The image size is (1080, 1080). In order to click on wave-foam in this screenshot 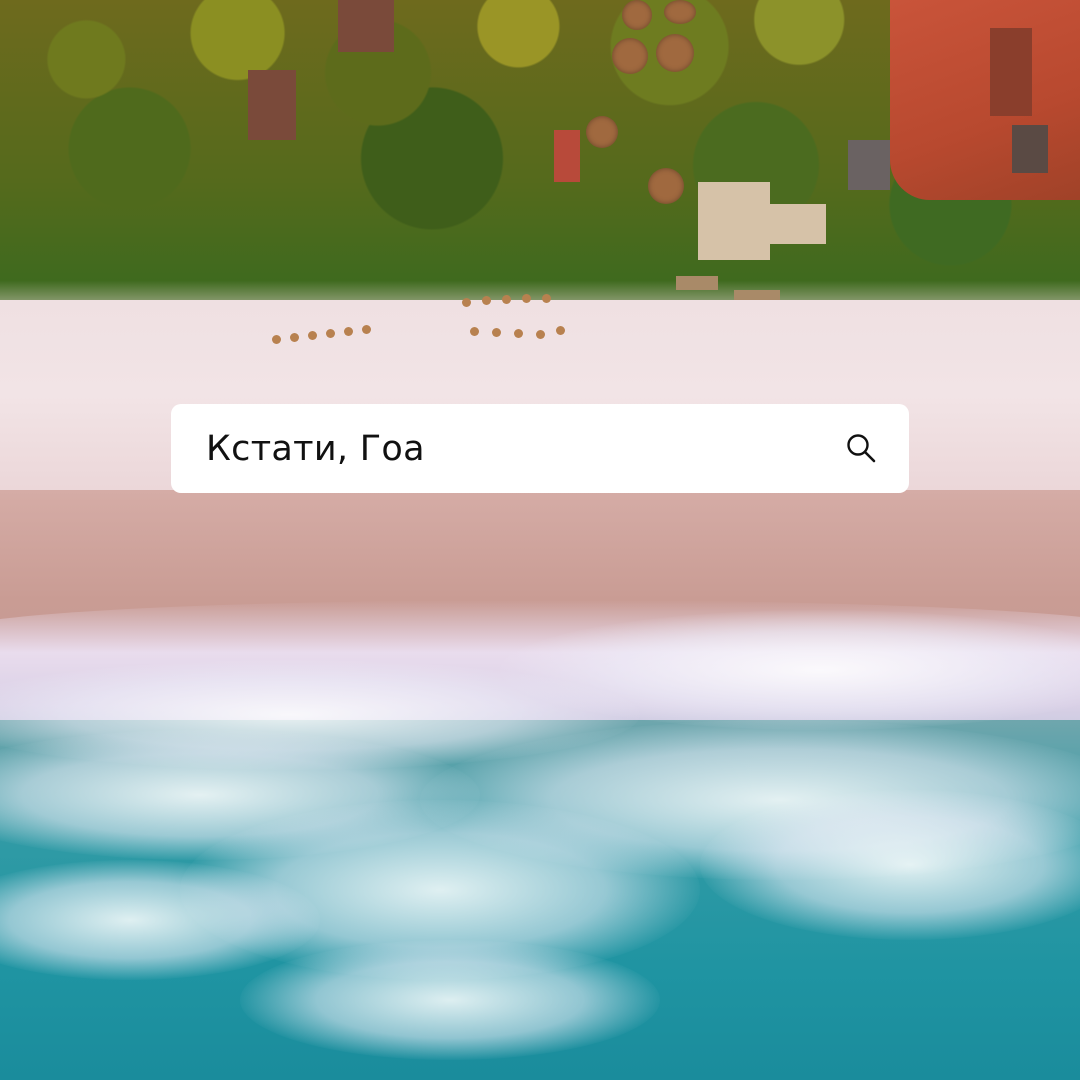, I will do `click(450, 1000)`.